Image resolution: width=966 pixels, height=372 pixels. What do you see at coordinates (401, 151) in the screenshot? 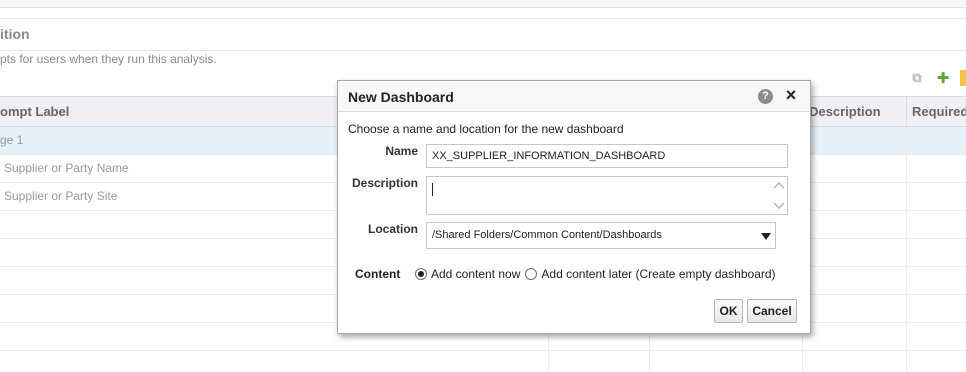
I see `name-label: Name` at bounding box center [401, 151].